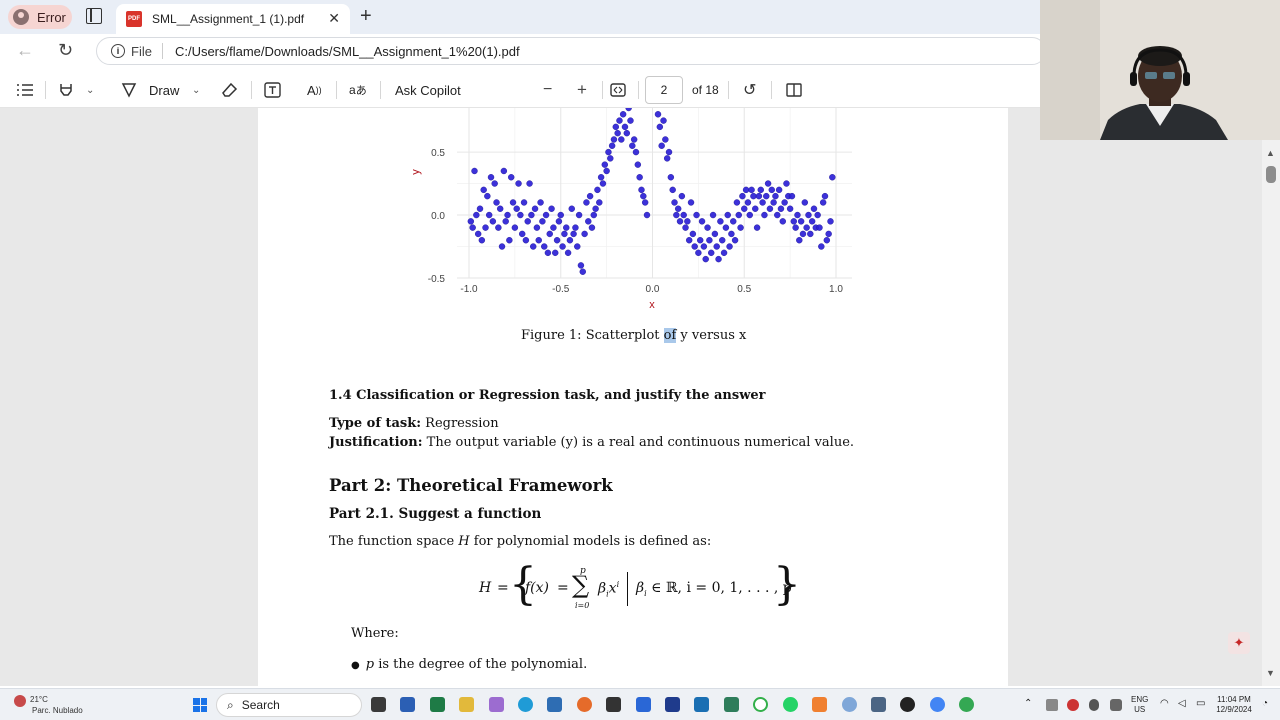 The width and height of the screenshot is (1280, 720). I want to click on scroll-down-icon: ▼, so click(1270, 673).